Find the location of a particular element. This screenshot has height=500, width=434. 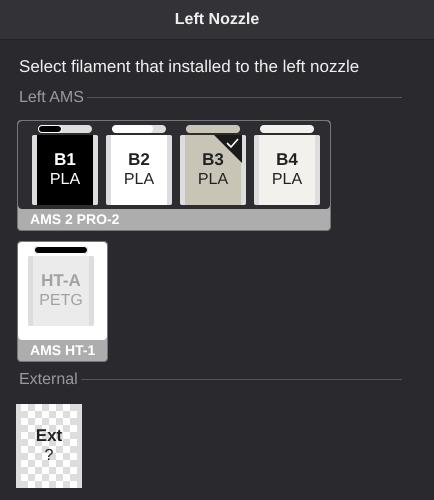

dialog-title: Left Nozzle is located at coordinates (217, 20).